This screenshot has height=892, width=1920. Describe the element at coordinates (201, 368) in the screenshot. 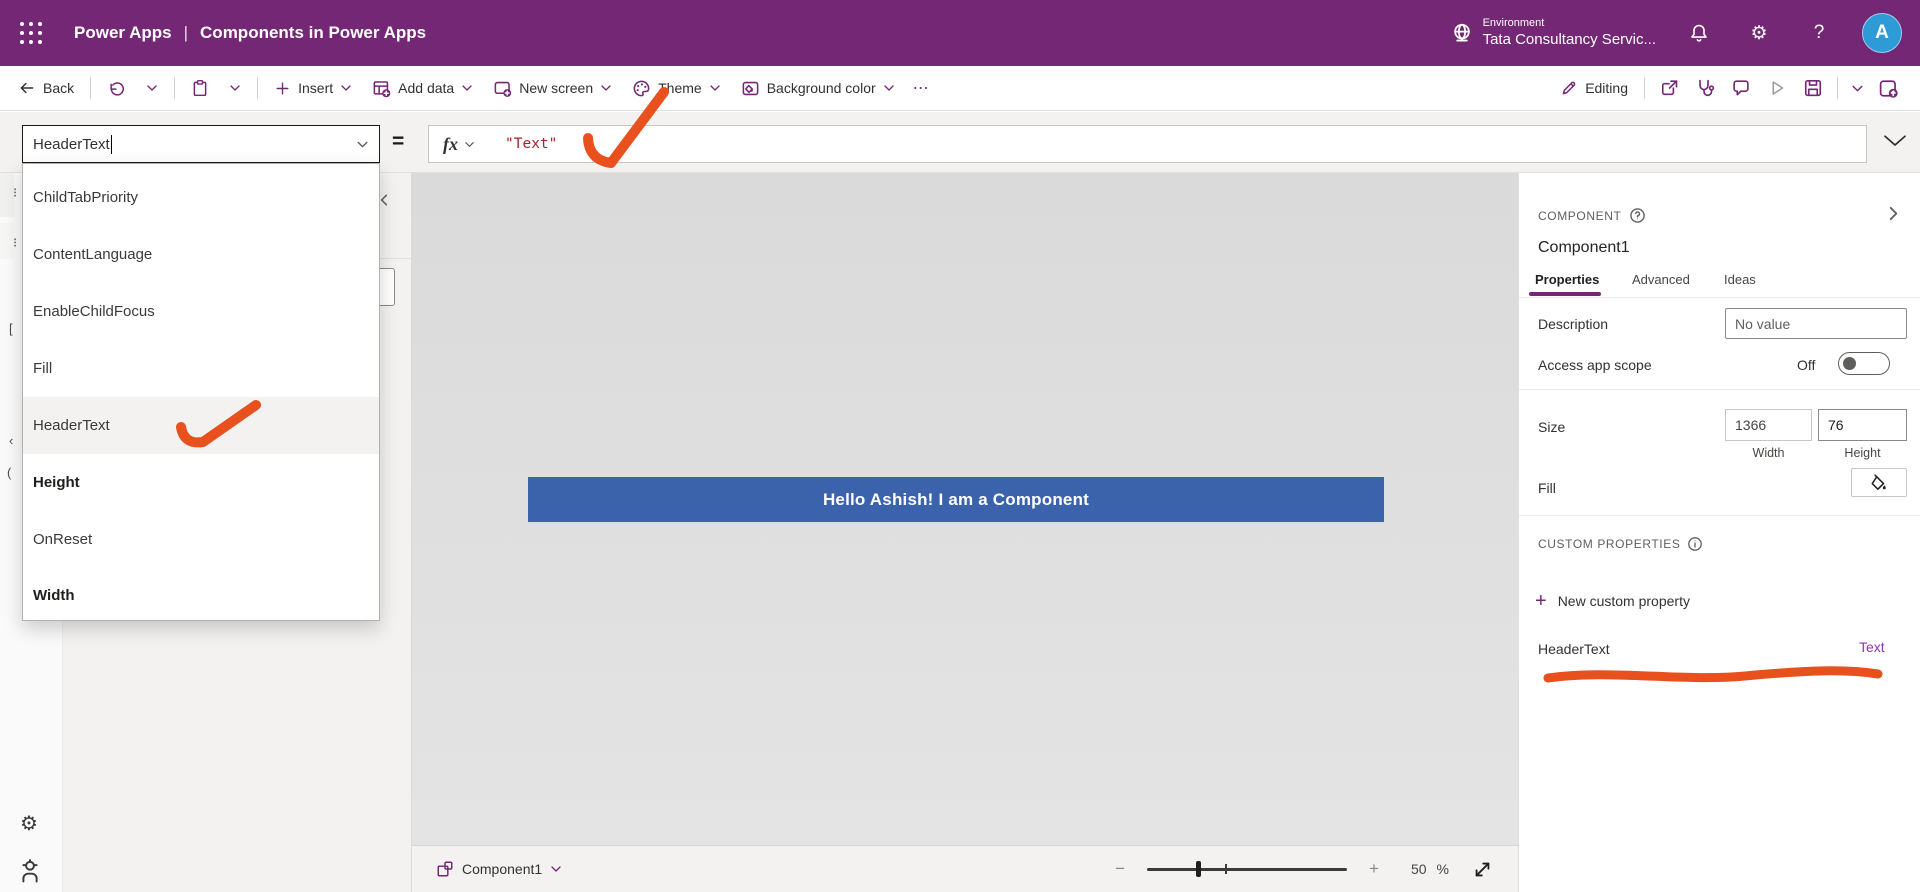

I see `dropdown-item-fill: Fill` at that location.